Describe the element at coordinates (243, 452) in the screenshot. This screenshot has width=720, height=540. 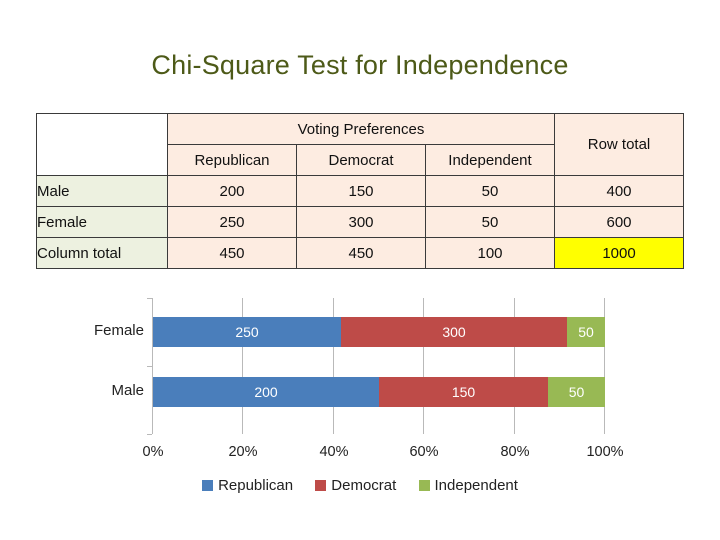
I see `chart-x-tick-1: 20%` at that location.